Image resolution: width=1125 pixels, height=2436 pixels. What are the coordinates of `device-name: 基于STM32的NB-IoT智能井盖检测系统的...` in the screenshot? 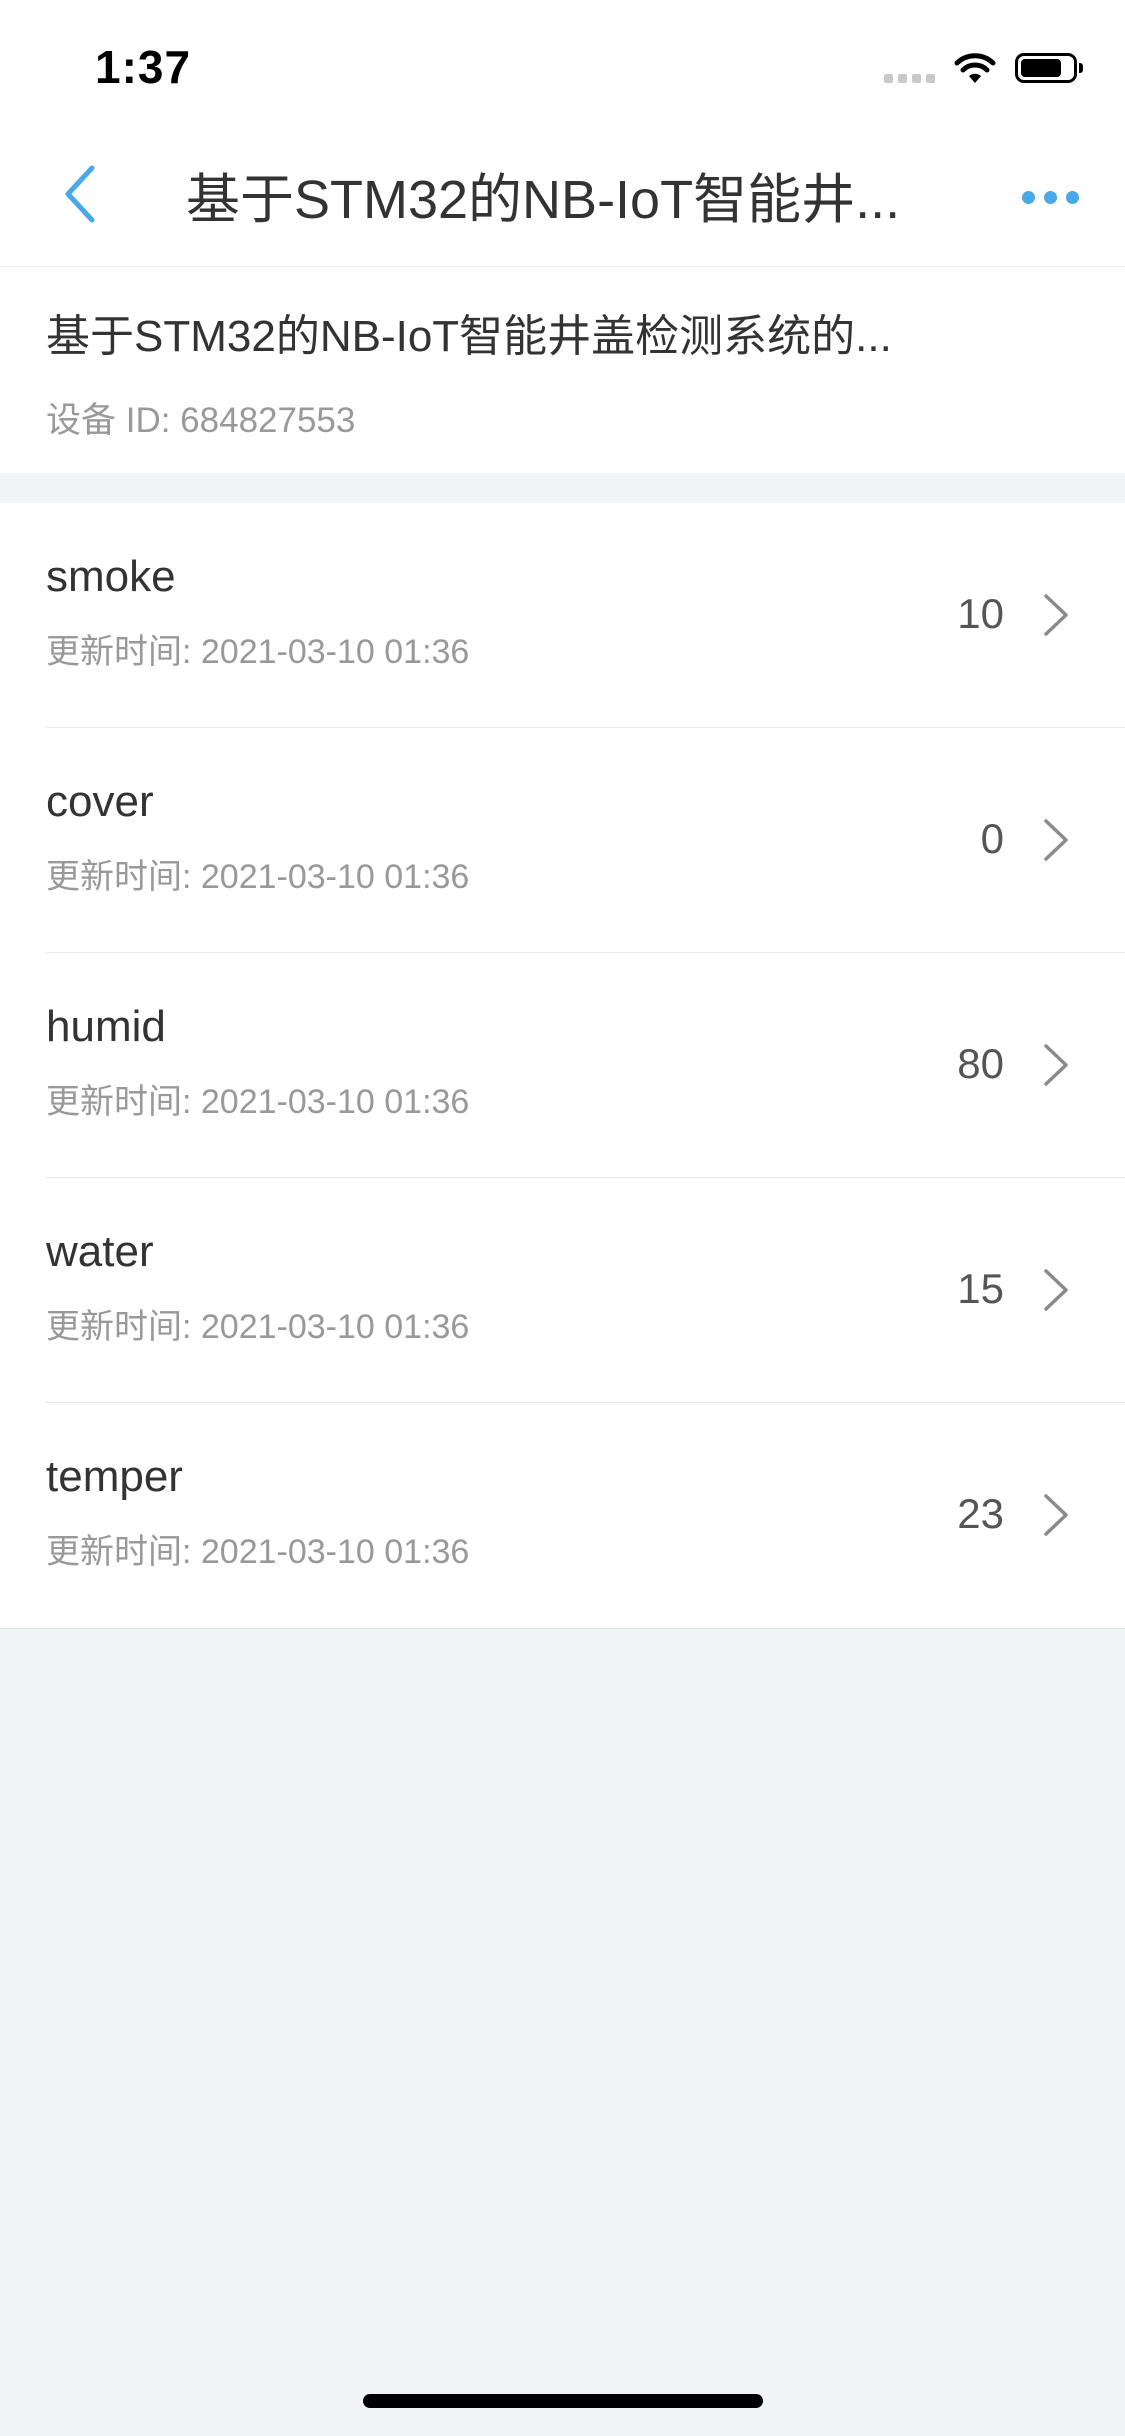 It's located at (469, 336).